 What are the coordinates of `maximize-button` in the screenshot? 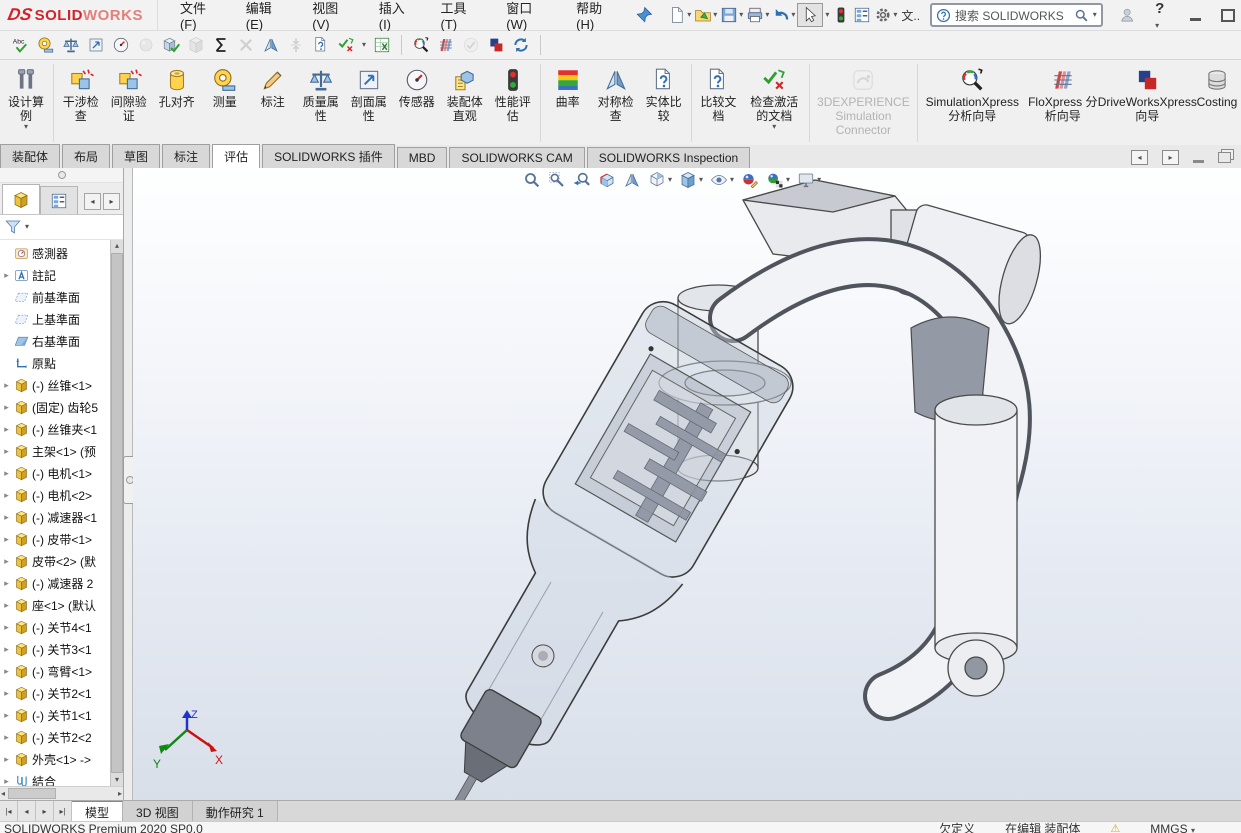 It's located at (1228, 15).